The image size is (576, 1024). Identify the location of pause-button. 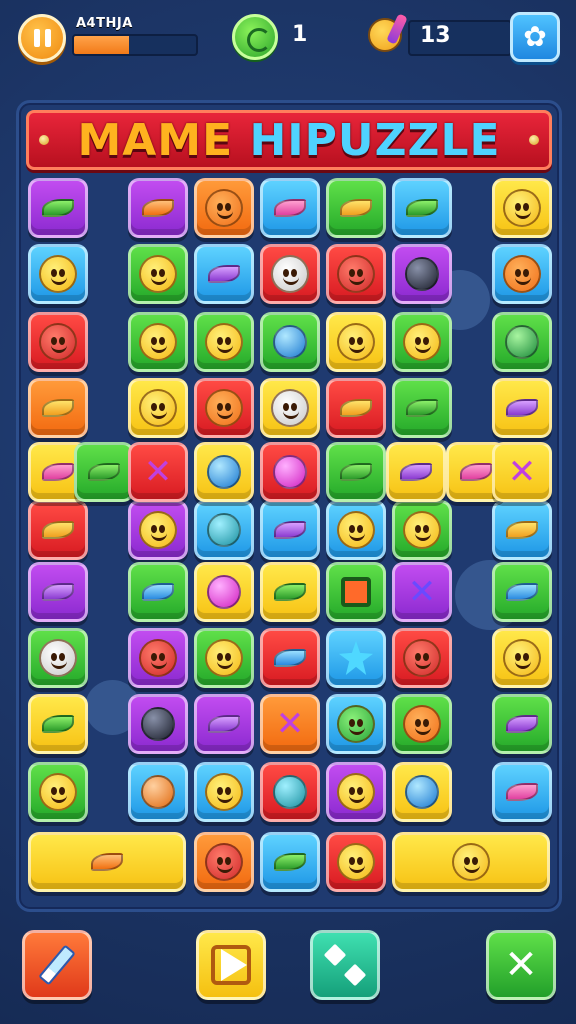
(42, 38).